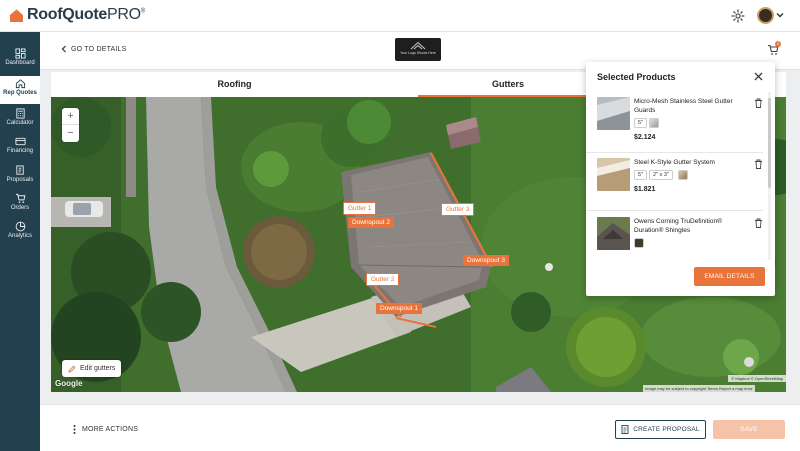 This screenshot has height=451, width=800. I want to click on more-actions-label: MORE ACTIONS, so click(110, 429).